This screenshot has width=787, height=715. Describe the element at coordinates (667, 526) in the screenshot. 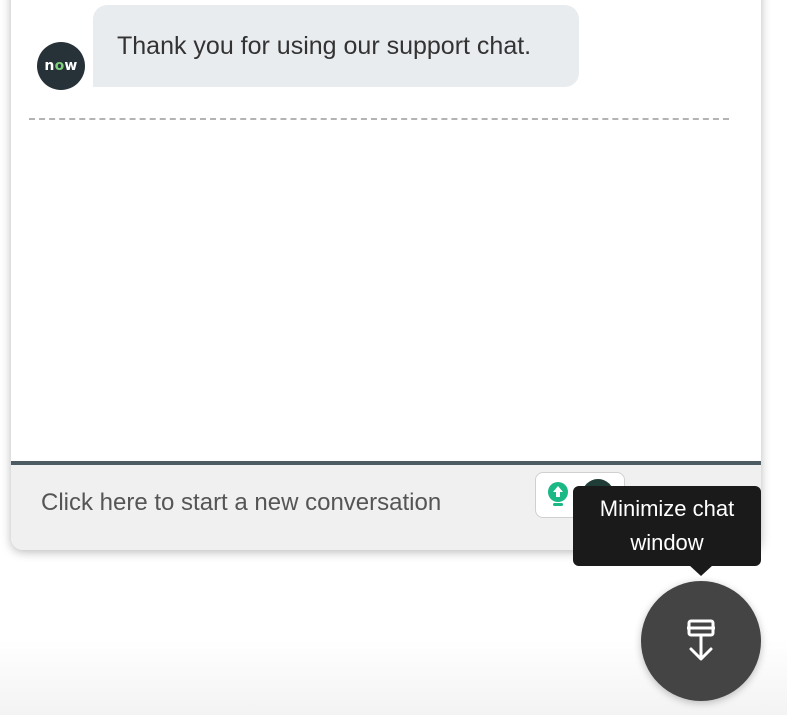

I see `minimize-tooltip: Minimize chat window` at that location.